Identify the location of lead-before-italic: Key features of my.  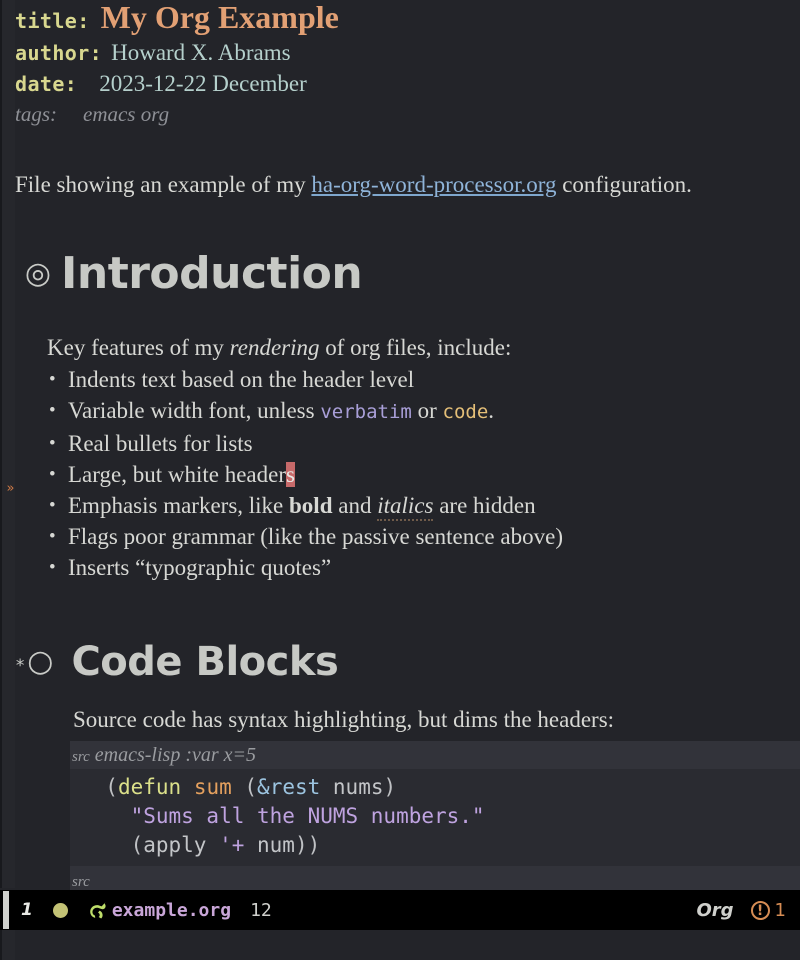
(138, 347).